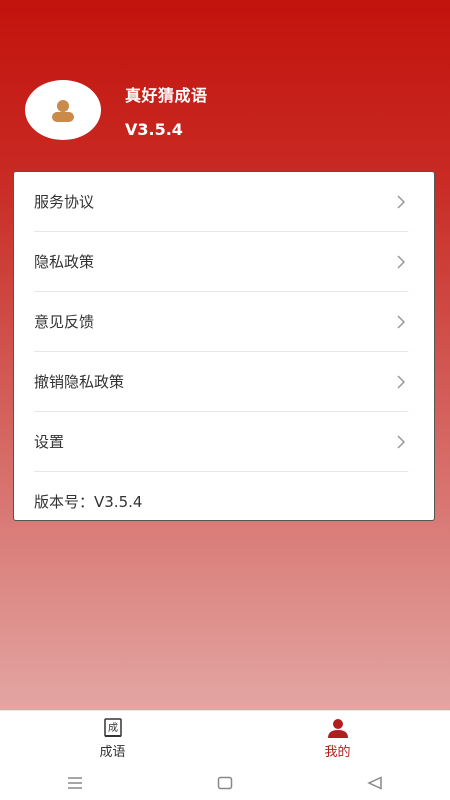 This screenshot has height=800, width=450. I want to click on back-nav-button, so click(375, 783).